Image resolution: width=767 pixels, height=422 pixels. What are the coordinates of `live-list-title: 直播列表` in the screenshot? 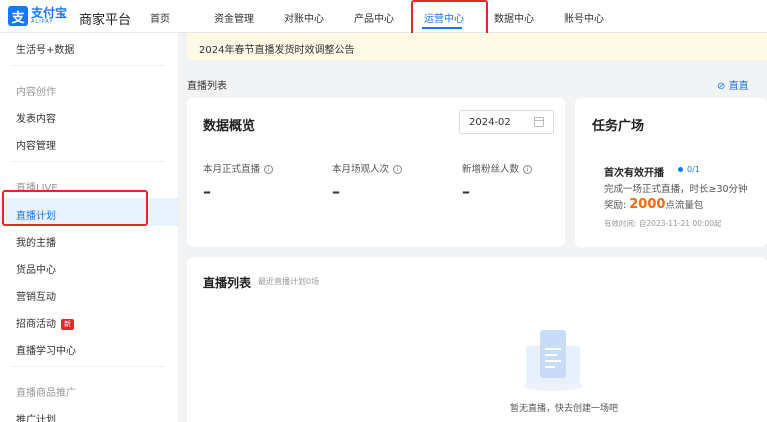 It's located at (227, 283).